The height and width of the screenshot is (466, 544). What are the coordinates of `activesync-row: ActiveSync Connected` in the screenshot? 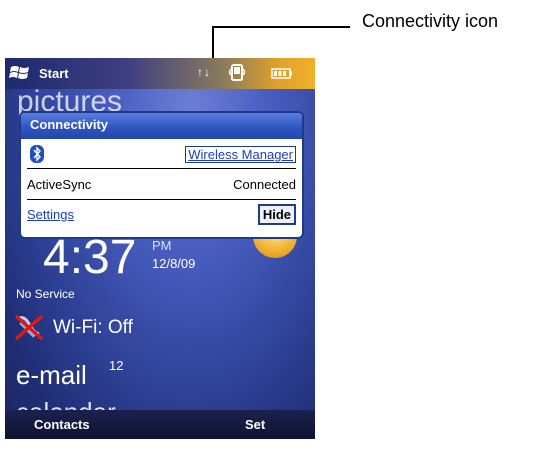 It's located at (161, 184).